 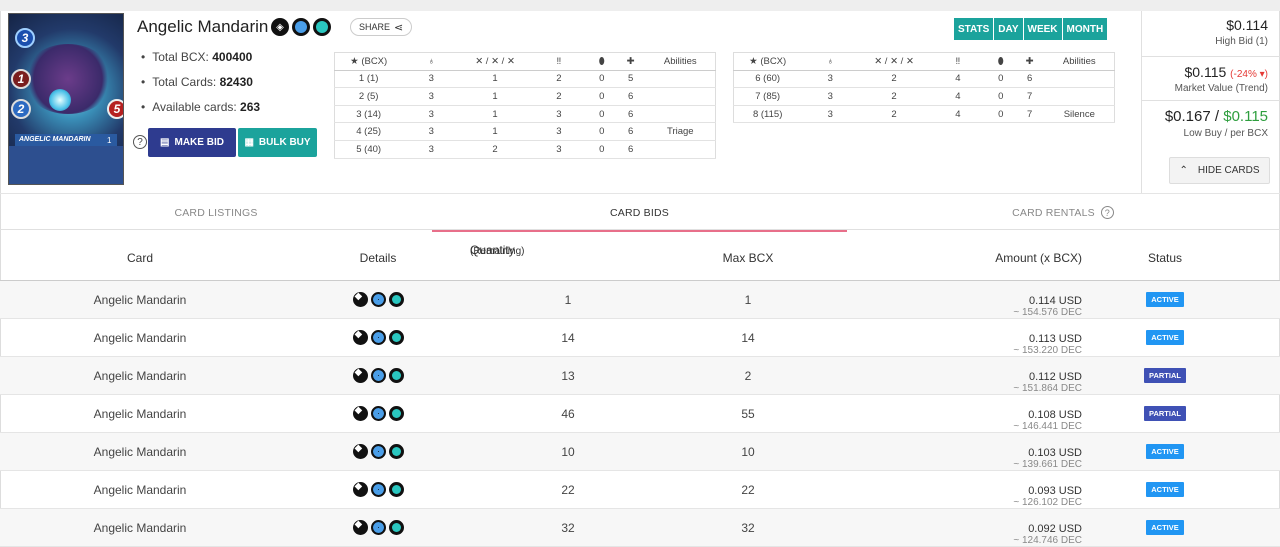 I want to click on level-row: 8 (115) 3 2 4 0 7 Silence, so click(x=924, y=114).